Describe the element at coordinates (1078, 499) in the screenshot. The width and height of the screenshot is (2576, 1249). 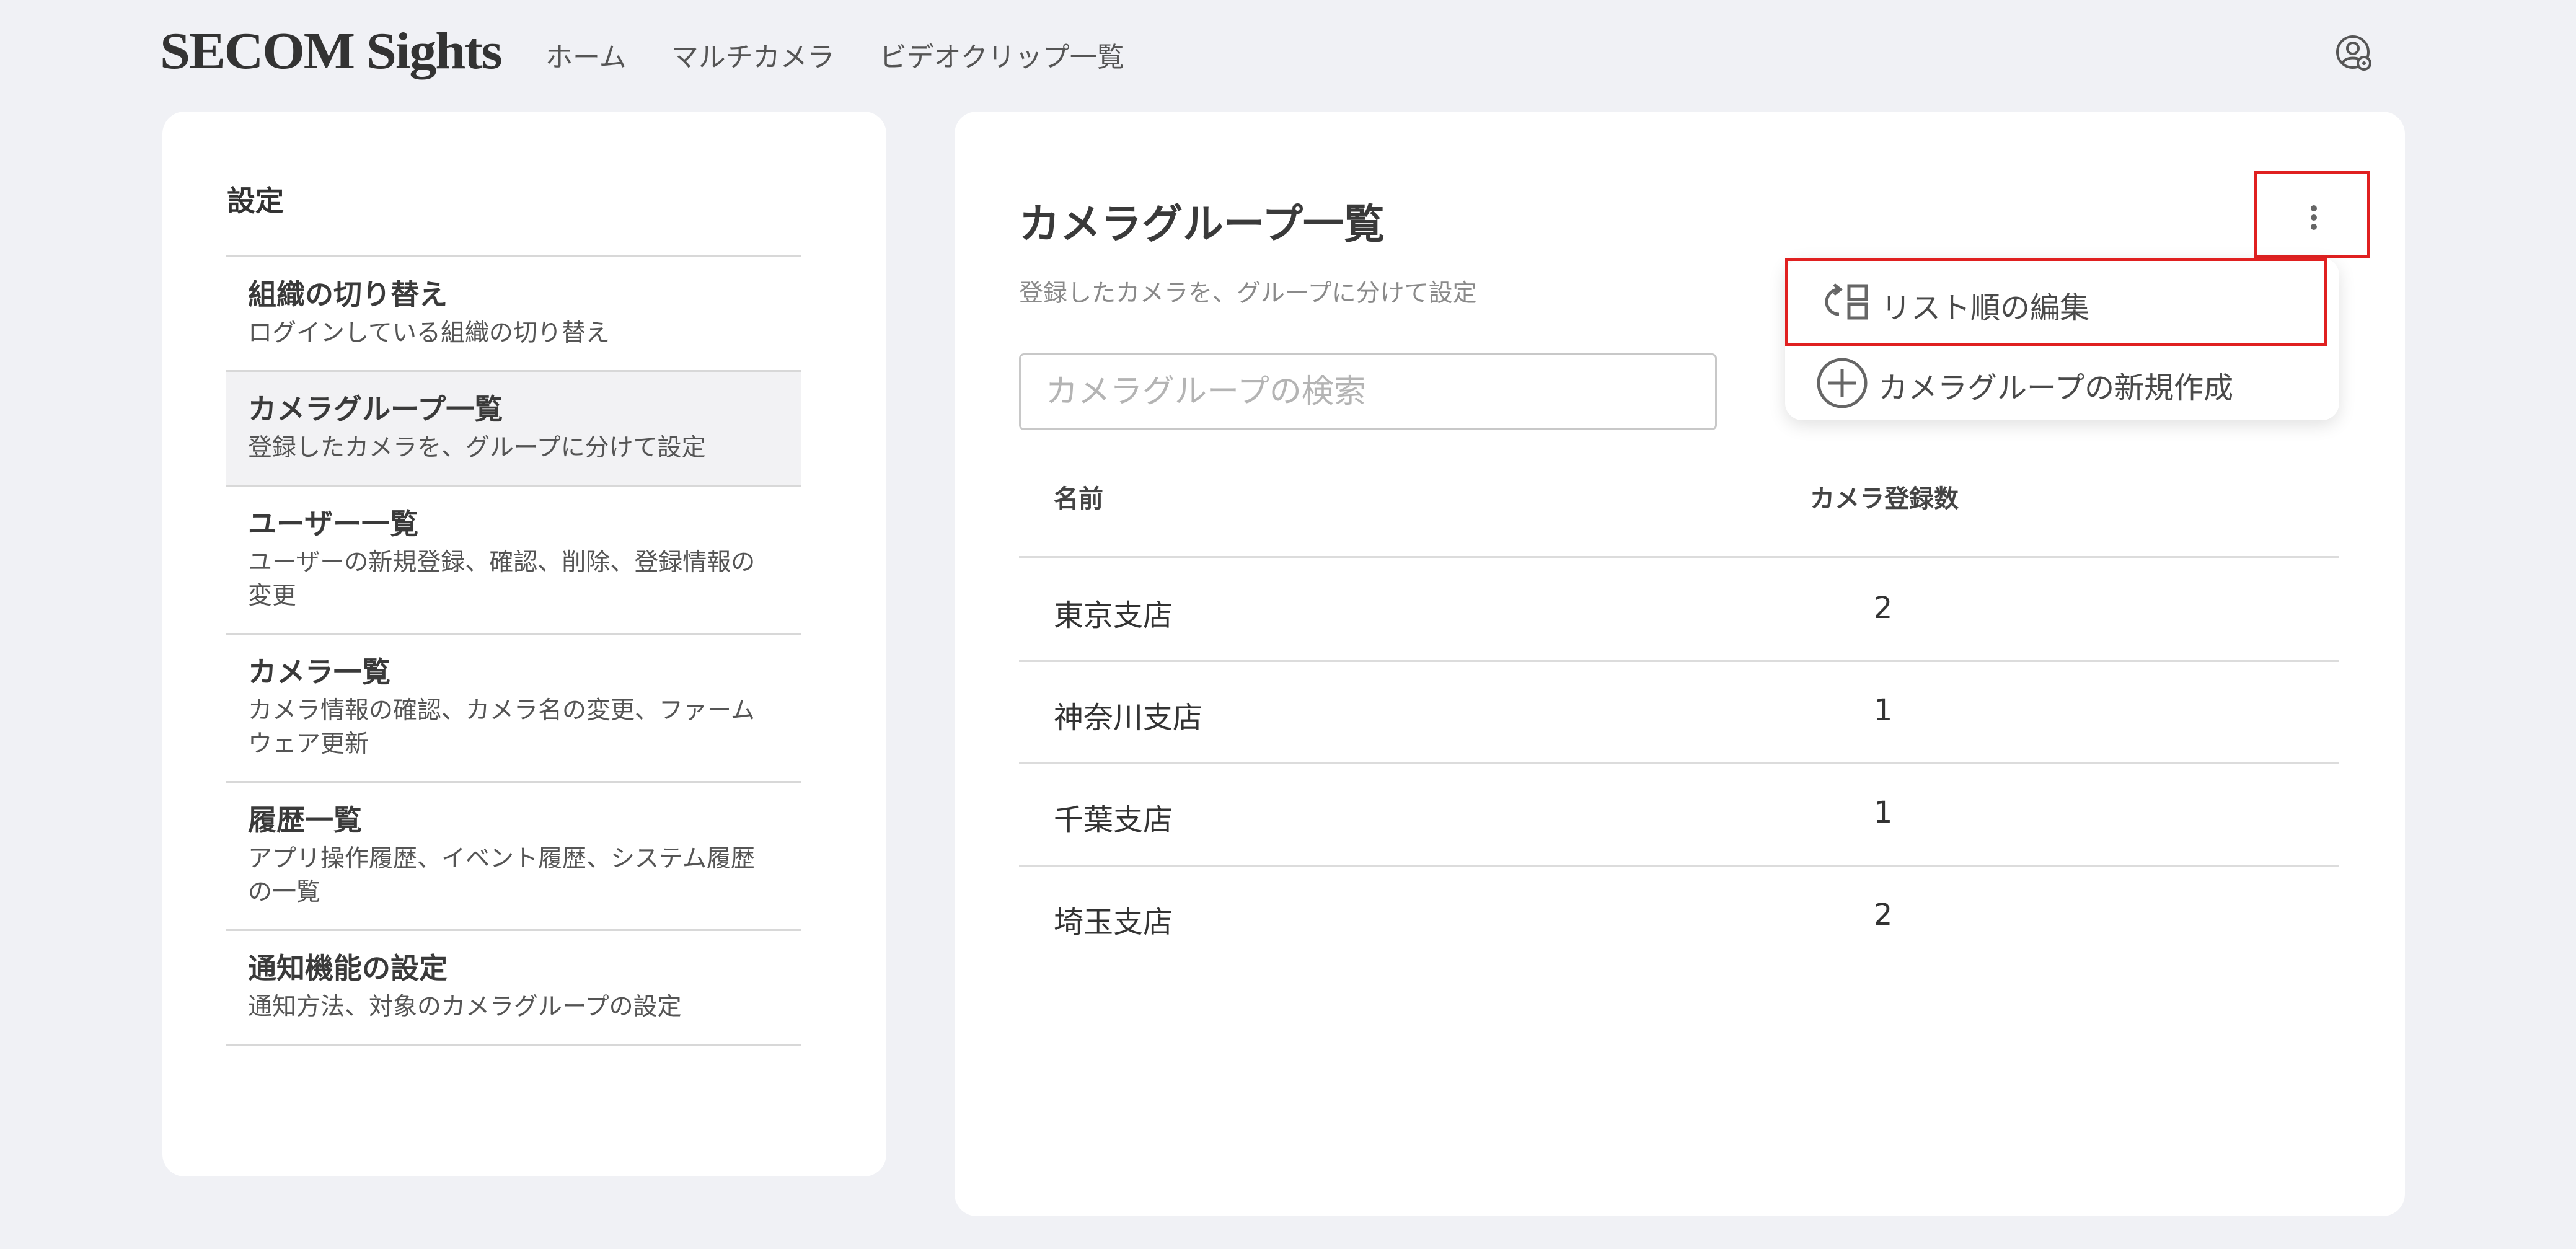
I see `column-header-name: 名前` at that location.